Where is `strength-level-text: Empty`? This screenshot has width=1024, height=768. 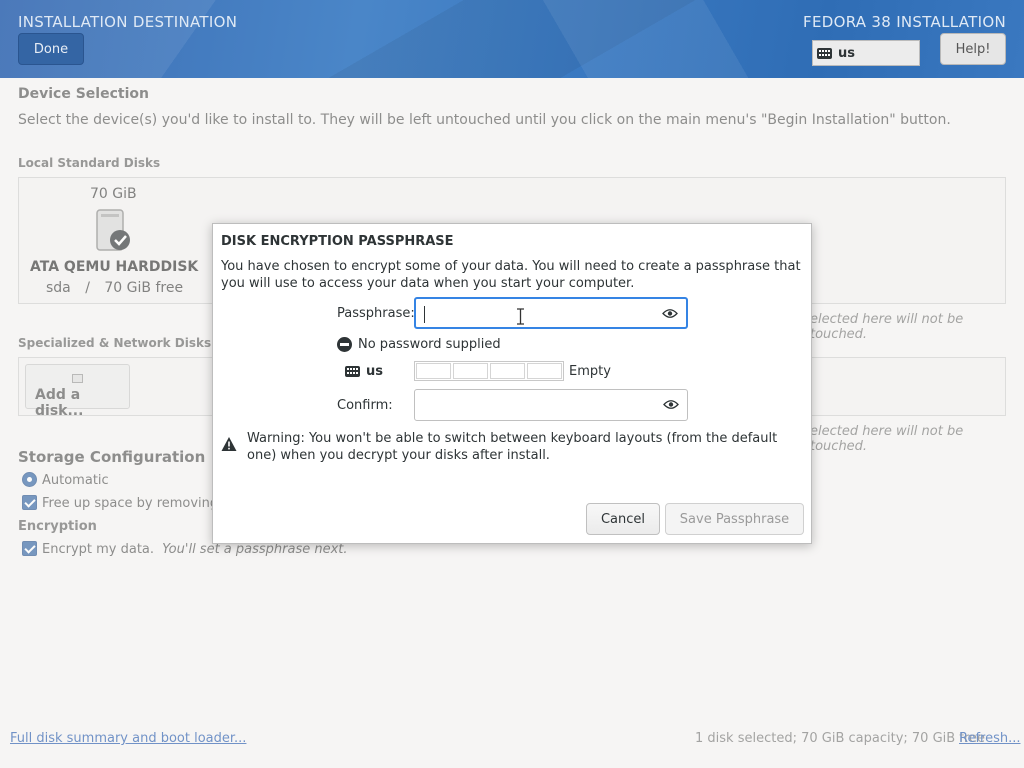 strength-level-text: Empty is located at coordinates (590, 371).